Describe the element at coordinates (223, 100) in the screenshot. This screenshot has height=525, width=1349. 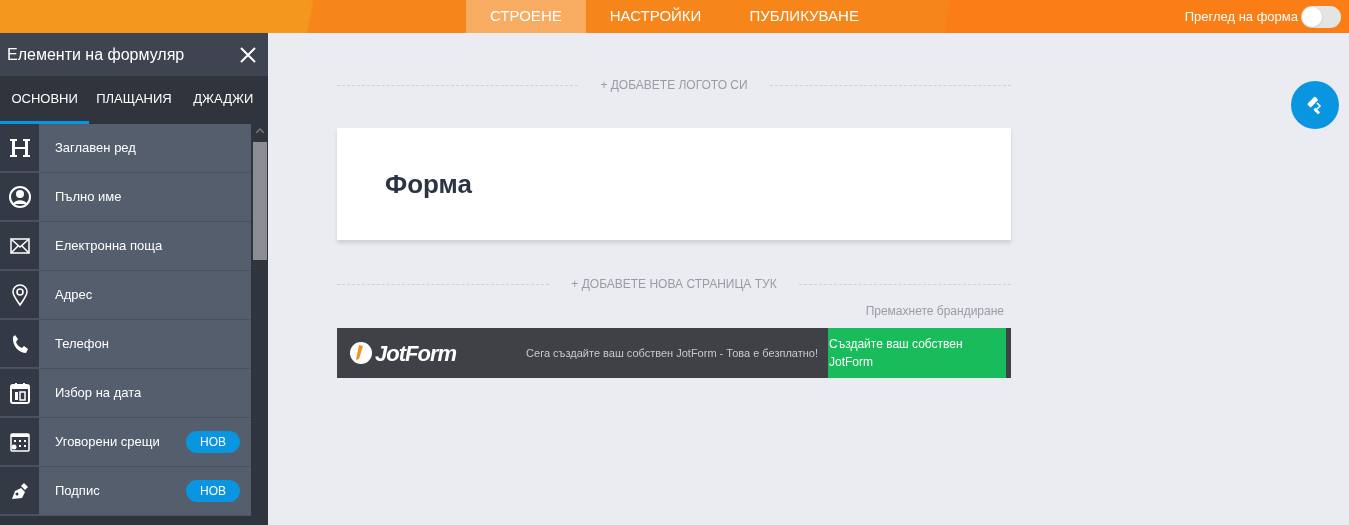
I see `sidebar-tab: ДЖАДЖИ` at that location.